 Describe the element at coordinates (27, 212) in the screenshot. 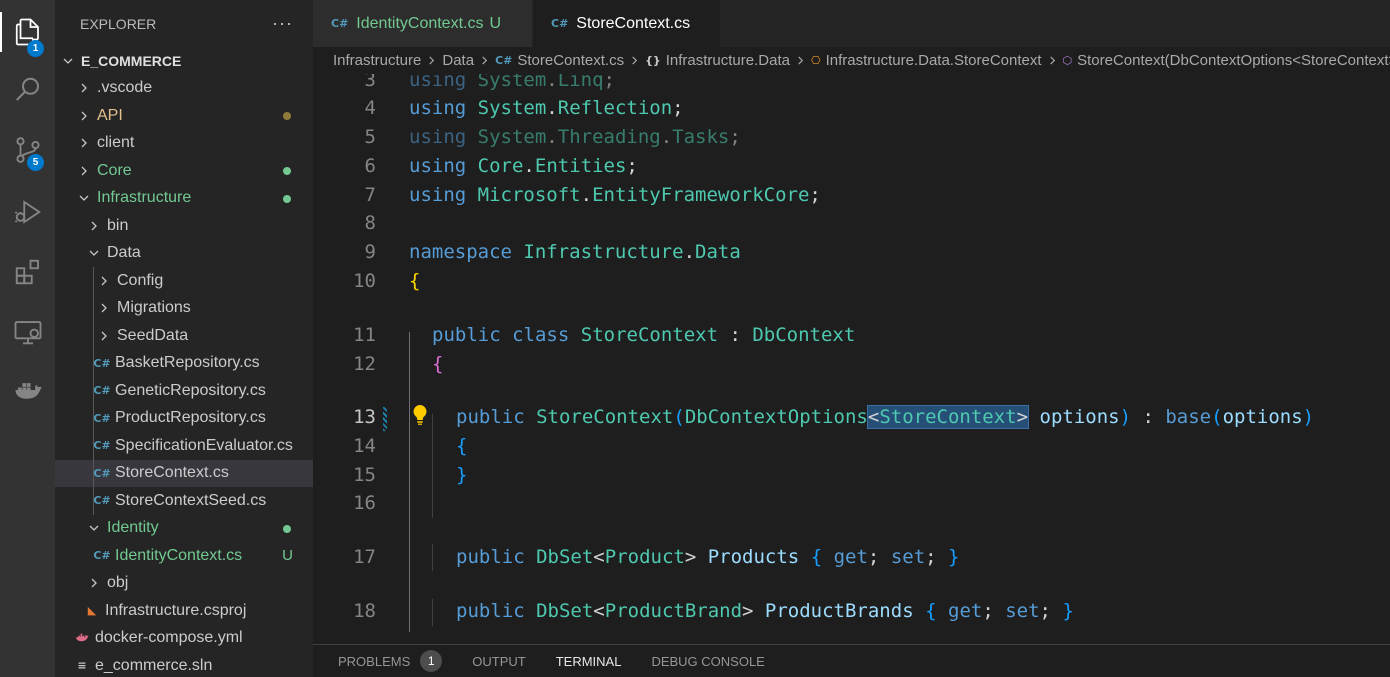

I see `run-debug-icon` at that location.